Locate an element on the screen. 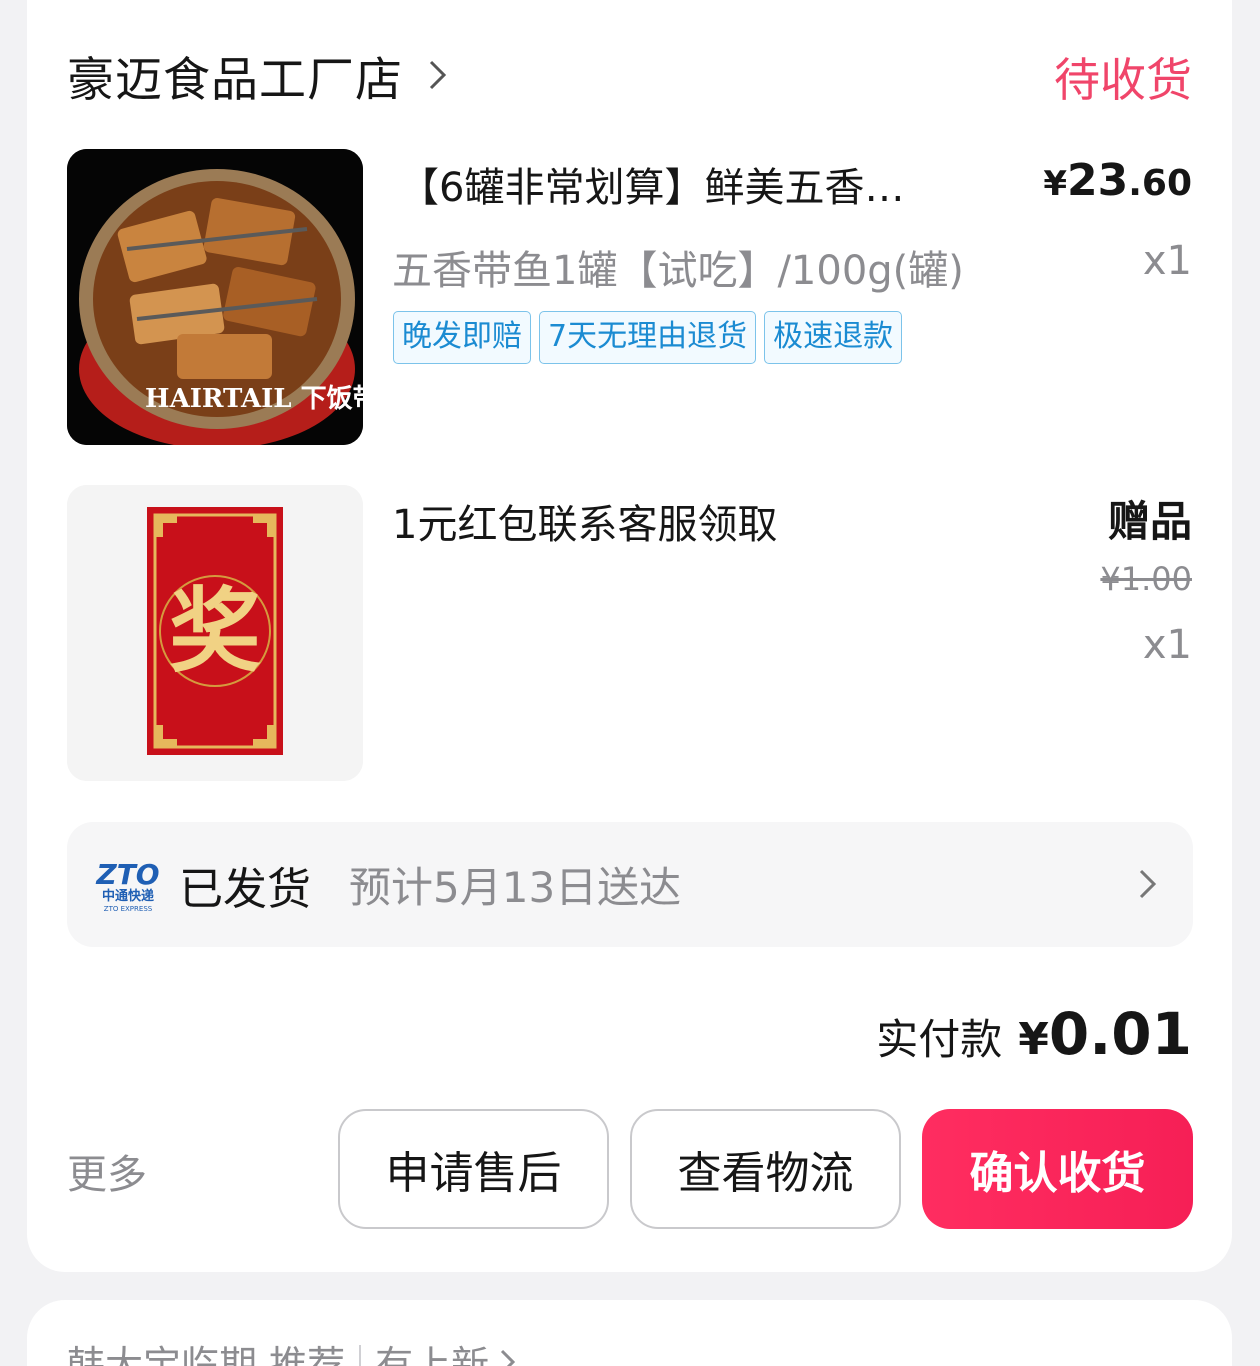 Image resolution: width=1260 pixels, height=1366 pixels. gift-quantity: x1 is located at coordinates (1167, 645).